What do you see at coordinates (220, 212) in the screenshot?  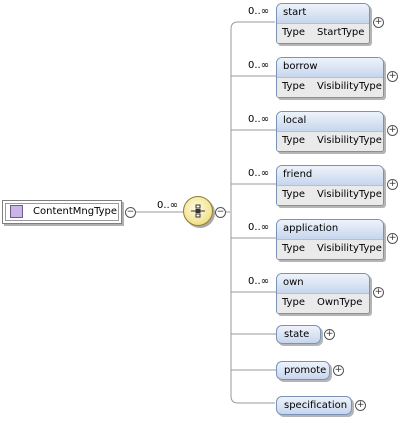 I see `compositor-collapse-icon: −` at bounding box center [220, 212].